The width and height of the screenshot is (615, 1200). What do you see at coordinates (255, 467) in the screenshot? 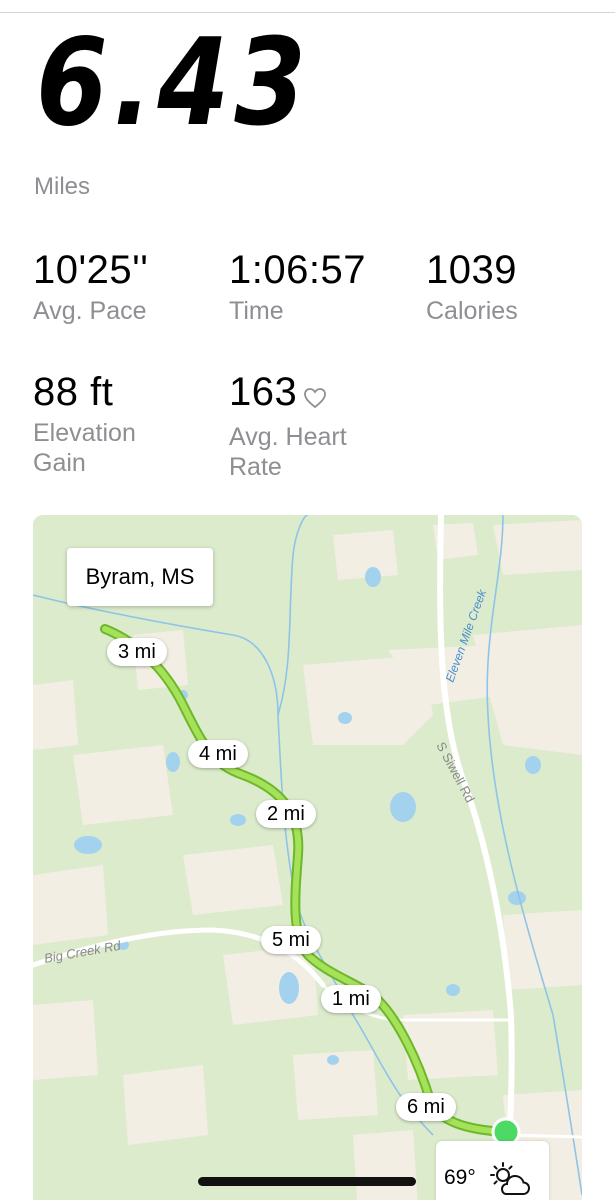
I see `heart-rate-label-line2: Rate` at bounding box center [255, 467].